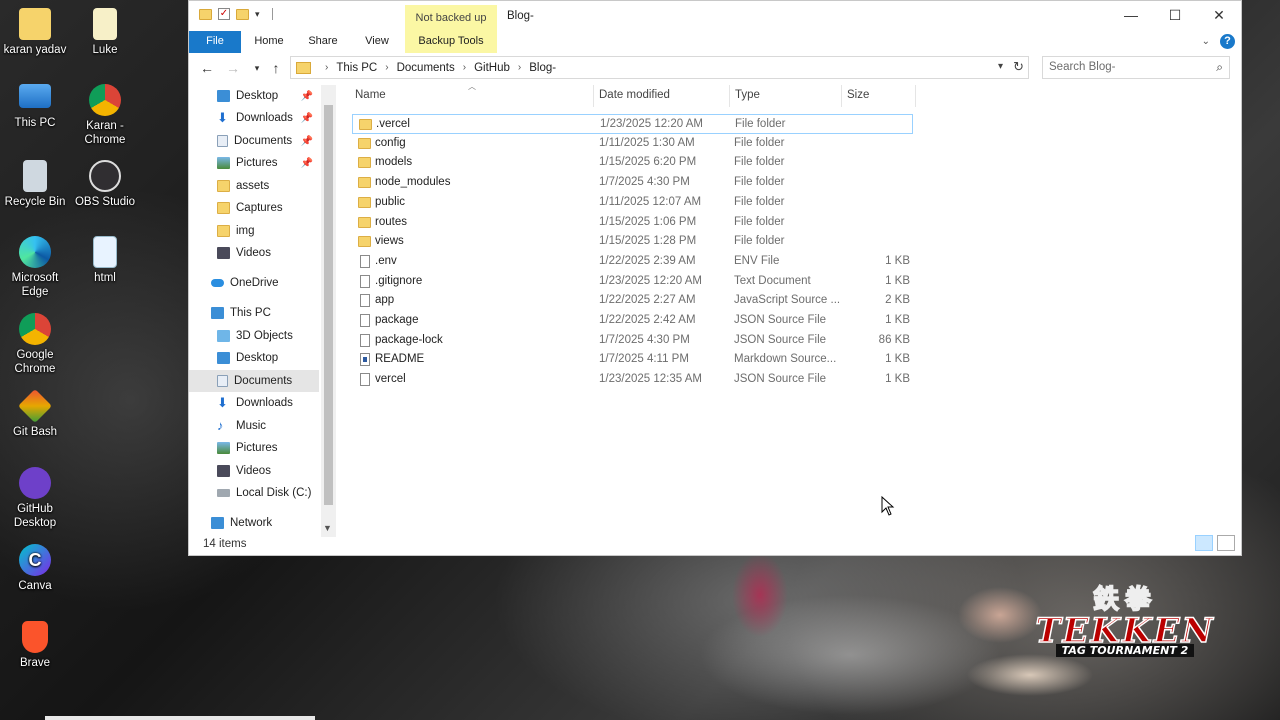 The height and width of the screenshot is (720, 1280). Describe the element at coordinates (1227, 41) in the screenshot. I see `help-icon: ?` at that location.